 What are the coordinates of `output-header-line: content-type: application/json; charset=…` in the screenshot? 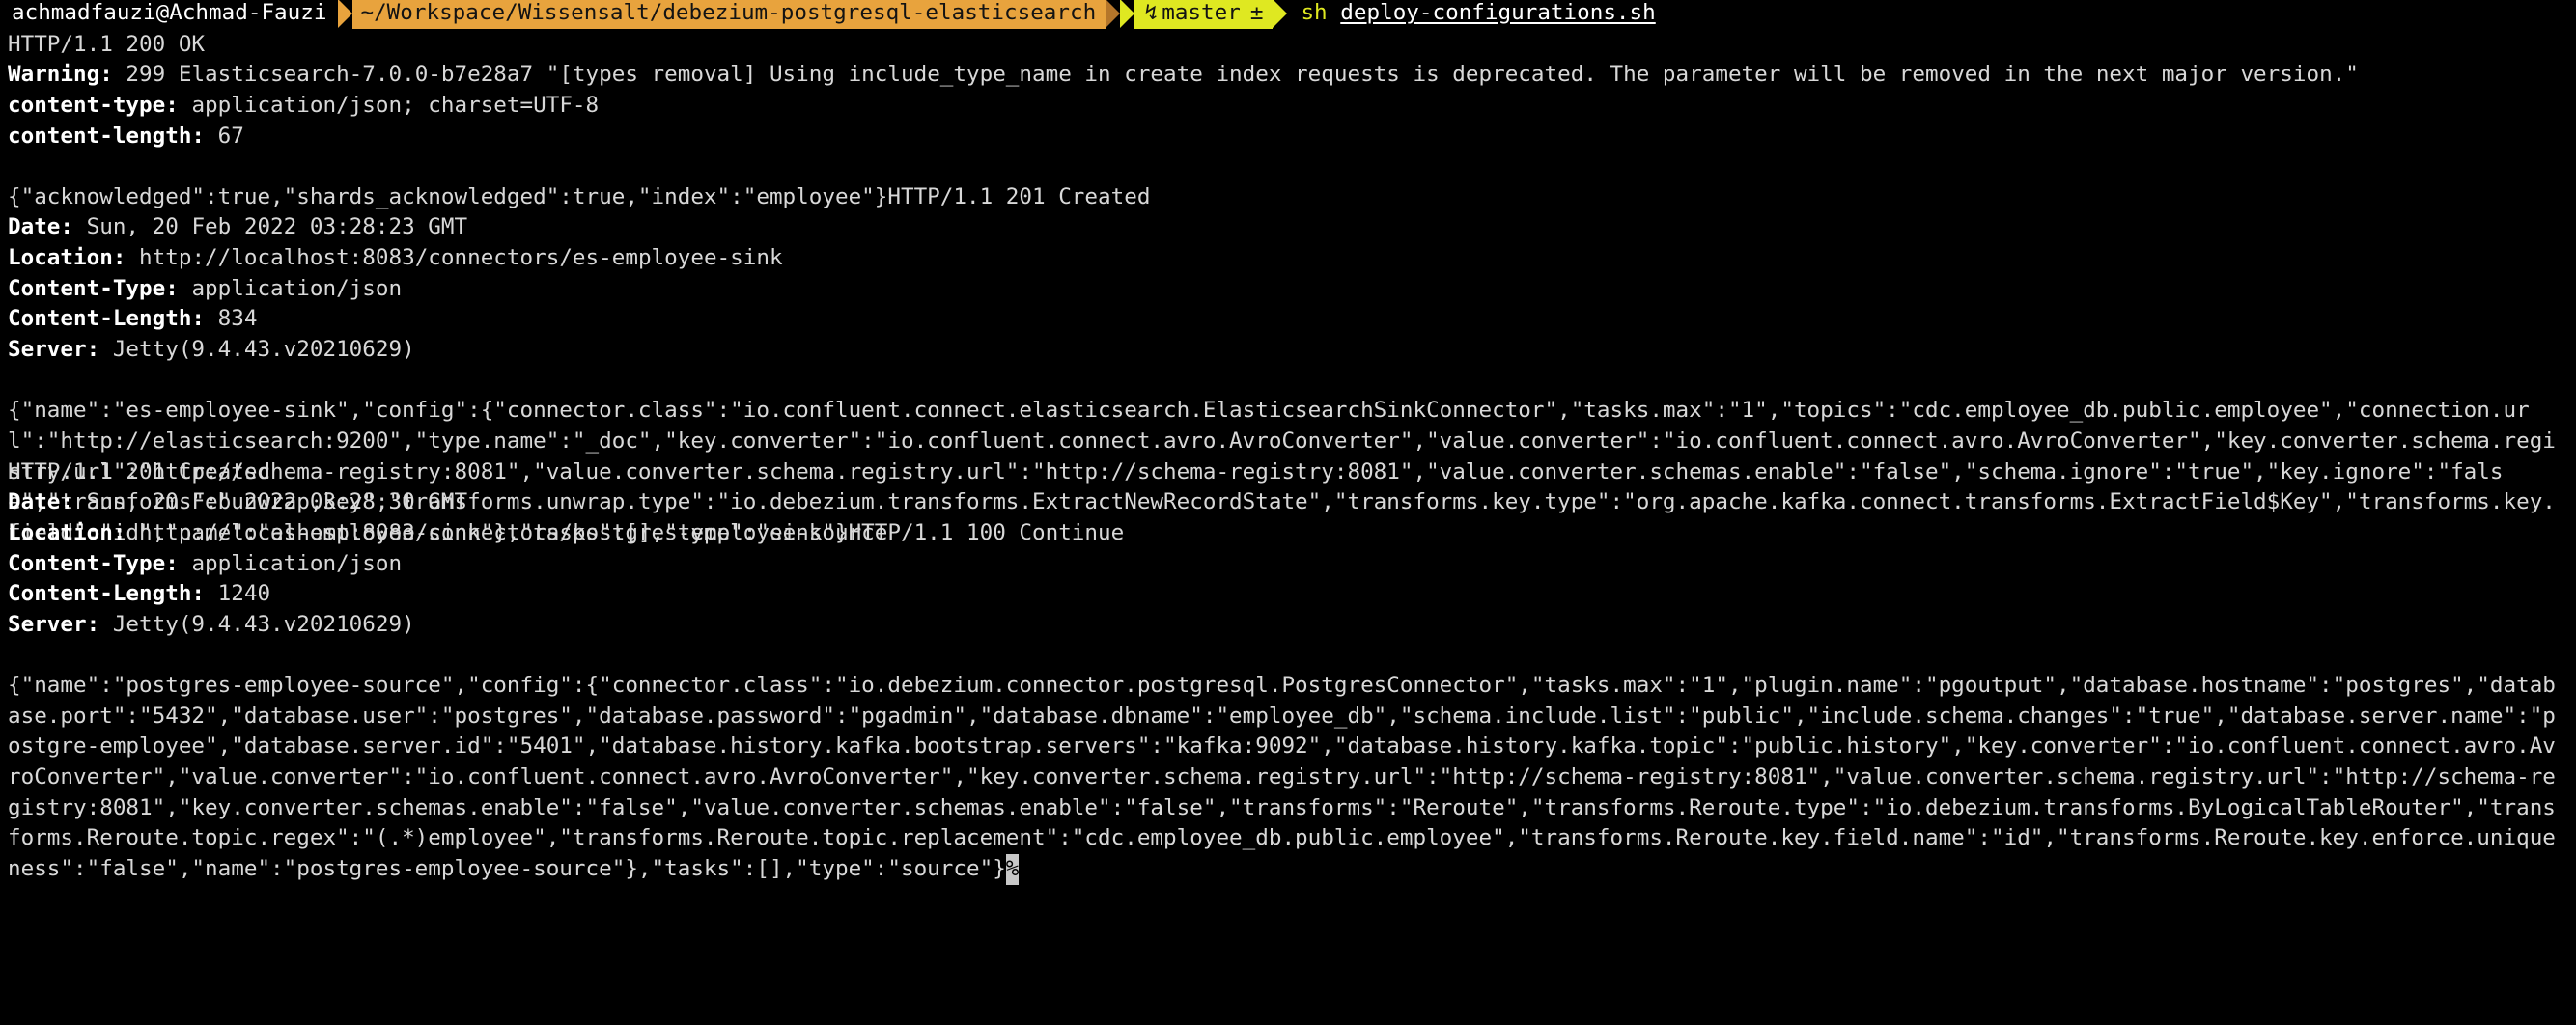 It's located at (1288, 106).